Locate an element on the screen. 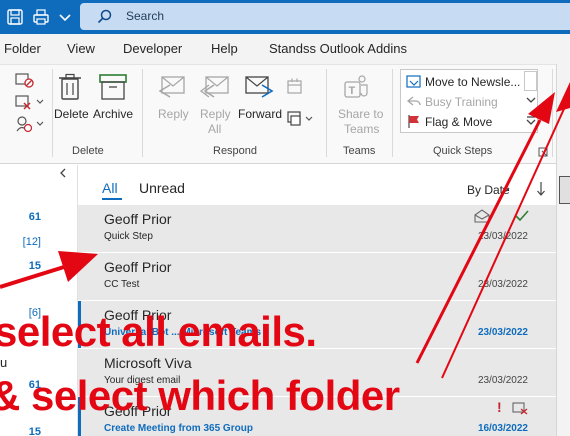 This screenshot has height=436, width=570. message-sender: Microsoft Viva is located at coordinates (148, 363).